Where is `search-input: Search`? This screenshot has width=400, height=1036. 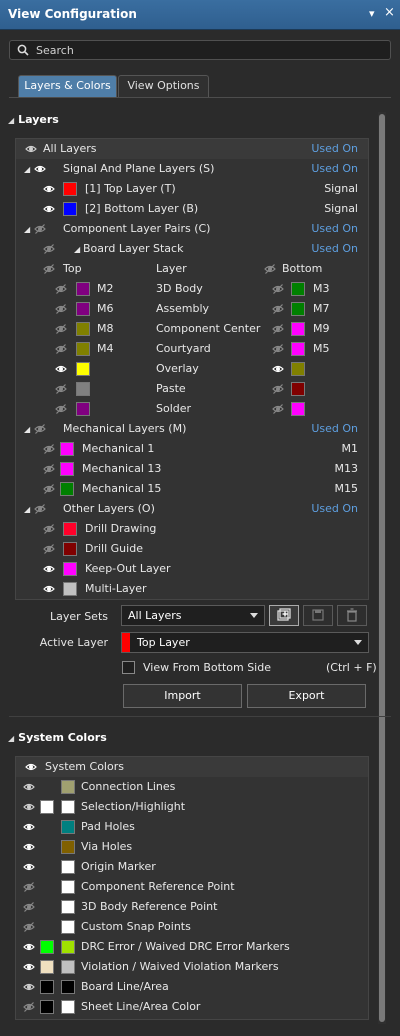
search-input: Search is located at coordinates (200, 50).